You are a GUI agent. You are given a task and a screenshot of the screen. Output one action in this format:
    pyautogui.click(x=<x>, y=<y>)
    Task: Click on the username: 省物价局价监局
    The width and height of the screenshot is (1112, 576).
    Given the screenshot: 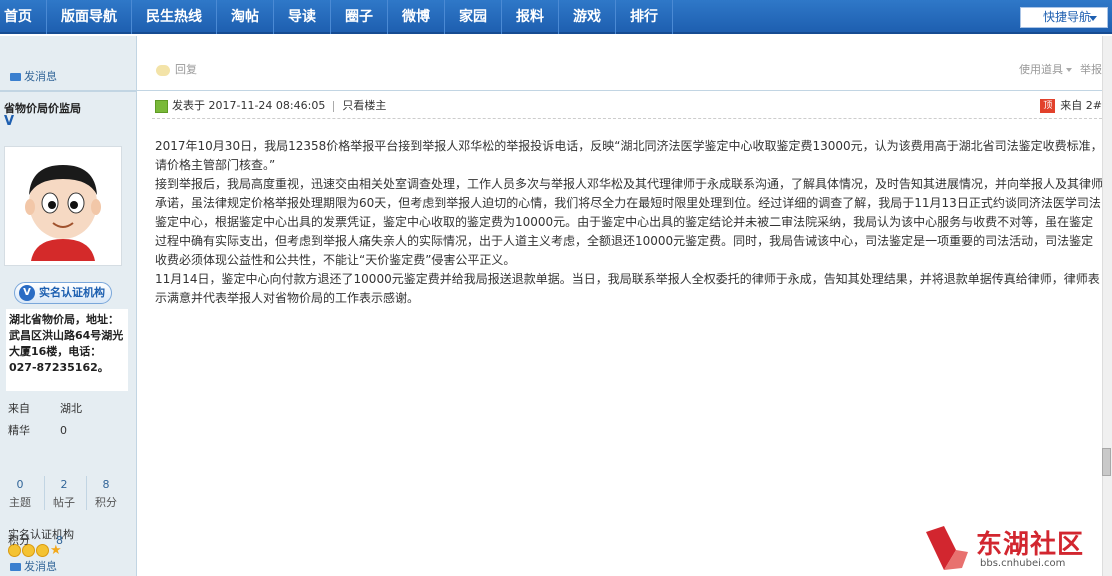 What is the action you would take?
    pyautogui.click(x=42, y=108)
    